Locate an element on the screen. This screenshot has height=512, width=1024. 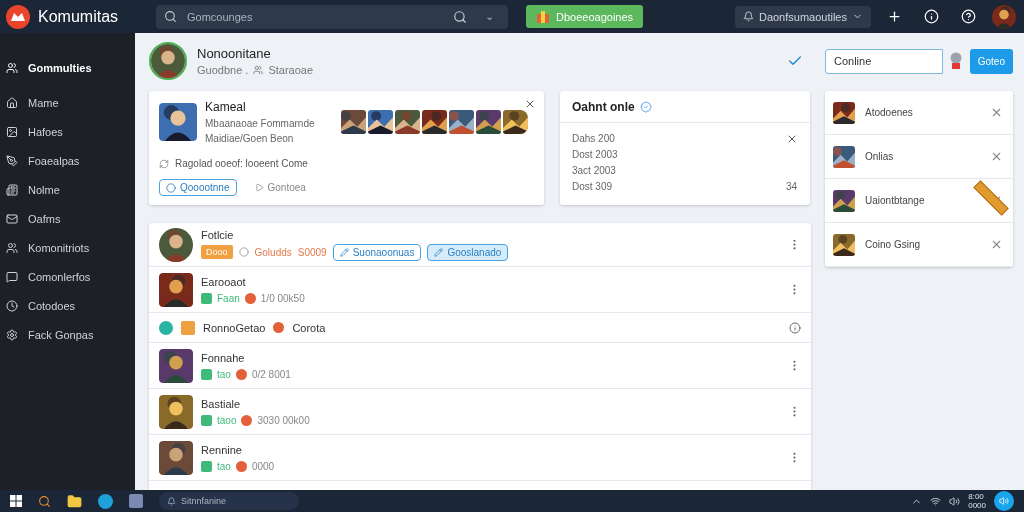
list-entry: Dost 2003 is located at coordinates (595, 155).